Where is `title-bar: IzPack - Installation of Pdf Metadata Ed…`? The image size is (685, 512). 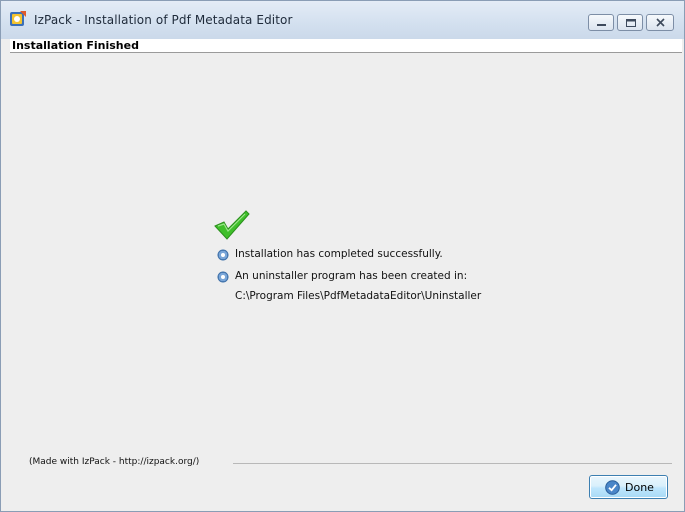 title-bar: IzPack - Installation of Pdf Metadata Ed… is located at coordinates (342, 20).